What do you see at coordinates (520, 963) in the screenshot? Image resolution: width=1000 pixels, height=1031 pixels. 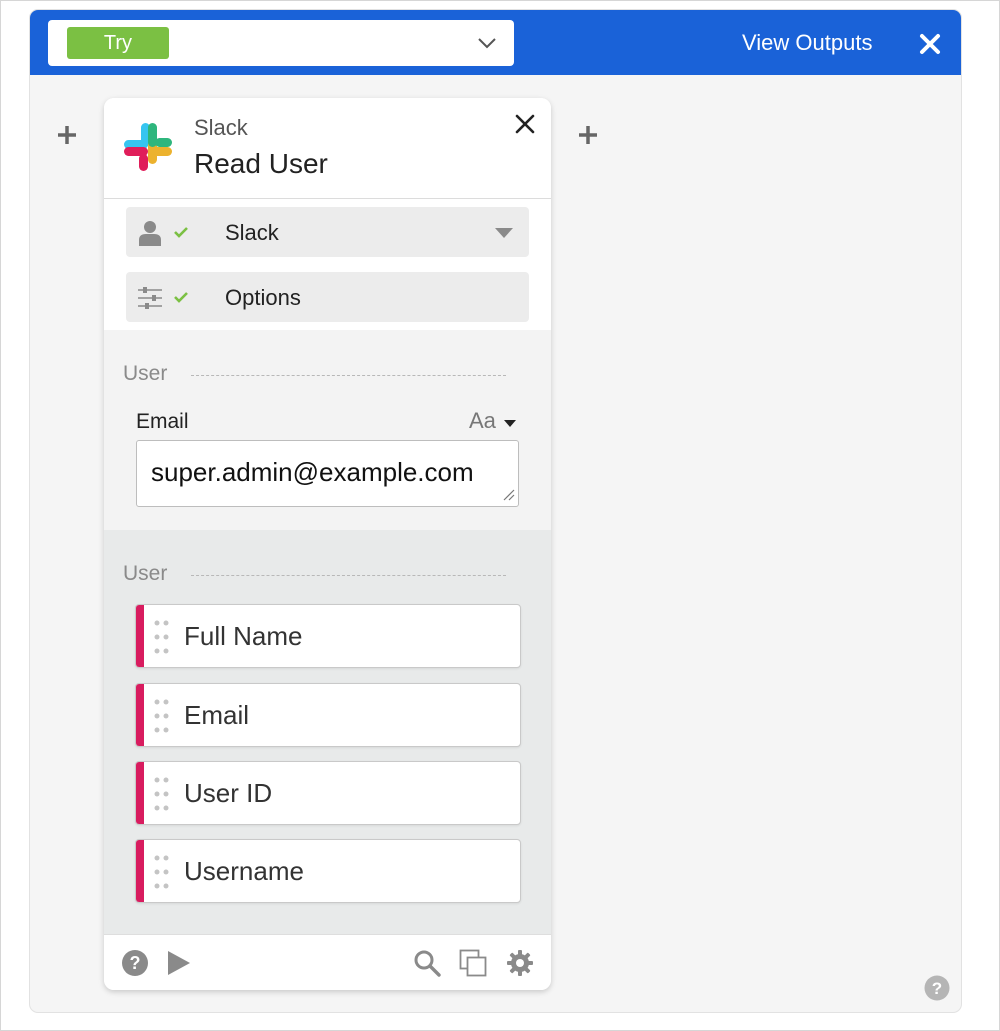 I see `gear-icon` at bounding box center [520, 963].